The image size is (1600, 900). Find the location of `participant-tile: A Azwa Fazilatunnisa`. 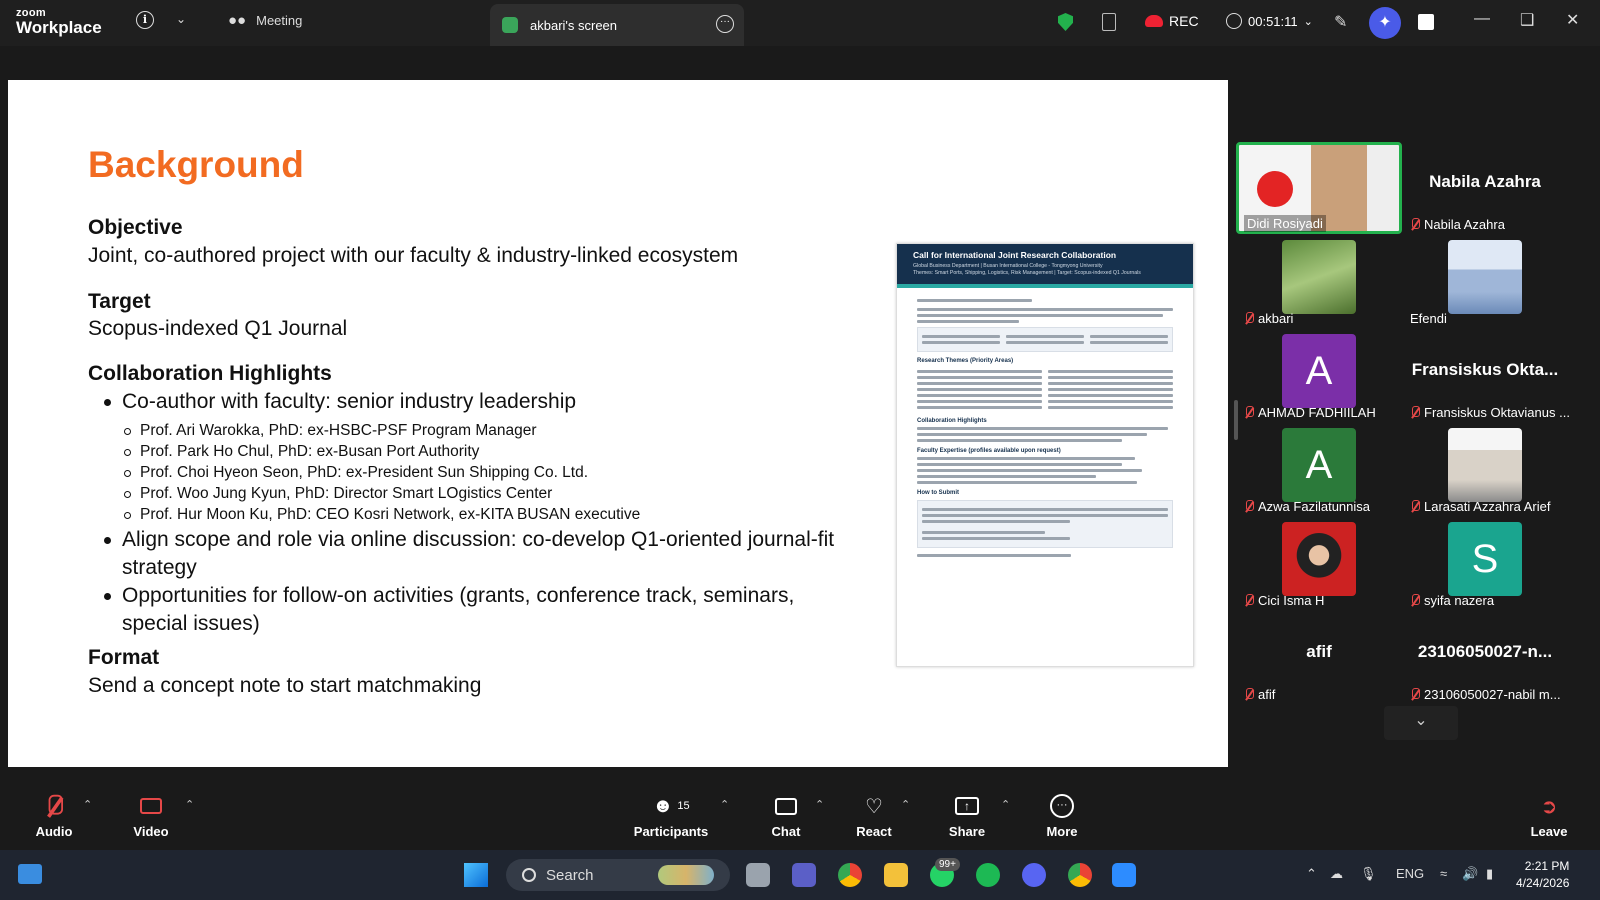

participant-tile: A Azwa Fazilatunnisa is located at coordinates (1319, 470).